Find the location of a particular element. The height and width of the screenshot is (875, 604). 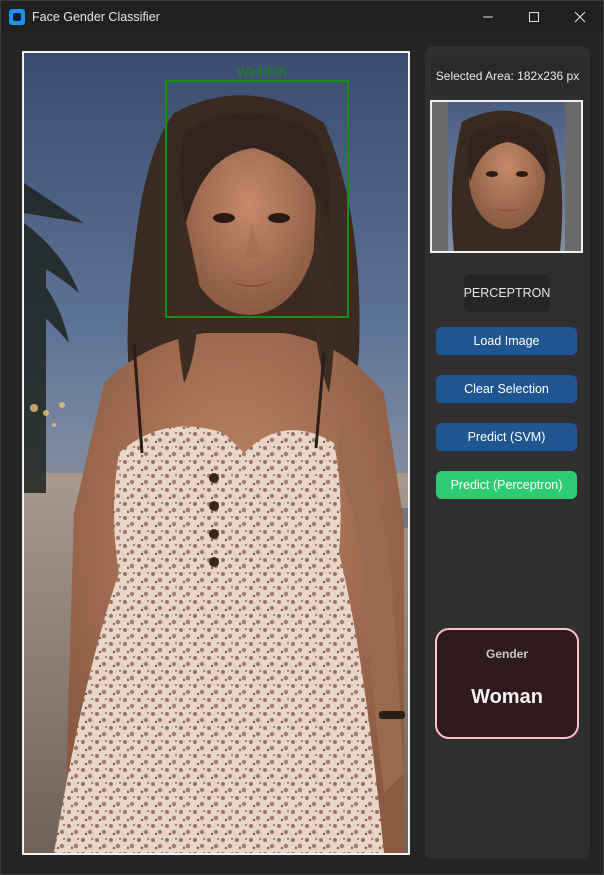

selection-preview is located at coordinates (506, 176).